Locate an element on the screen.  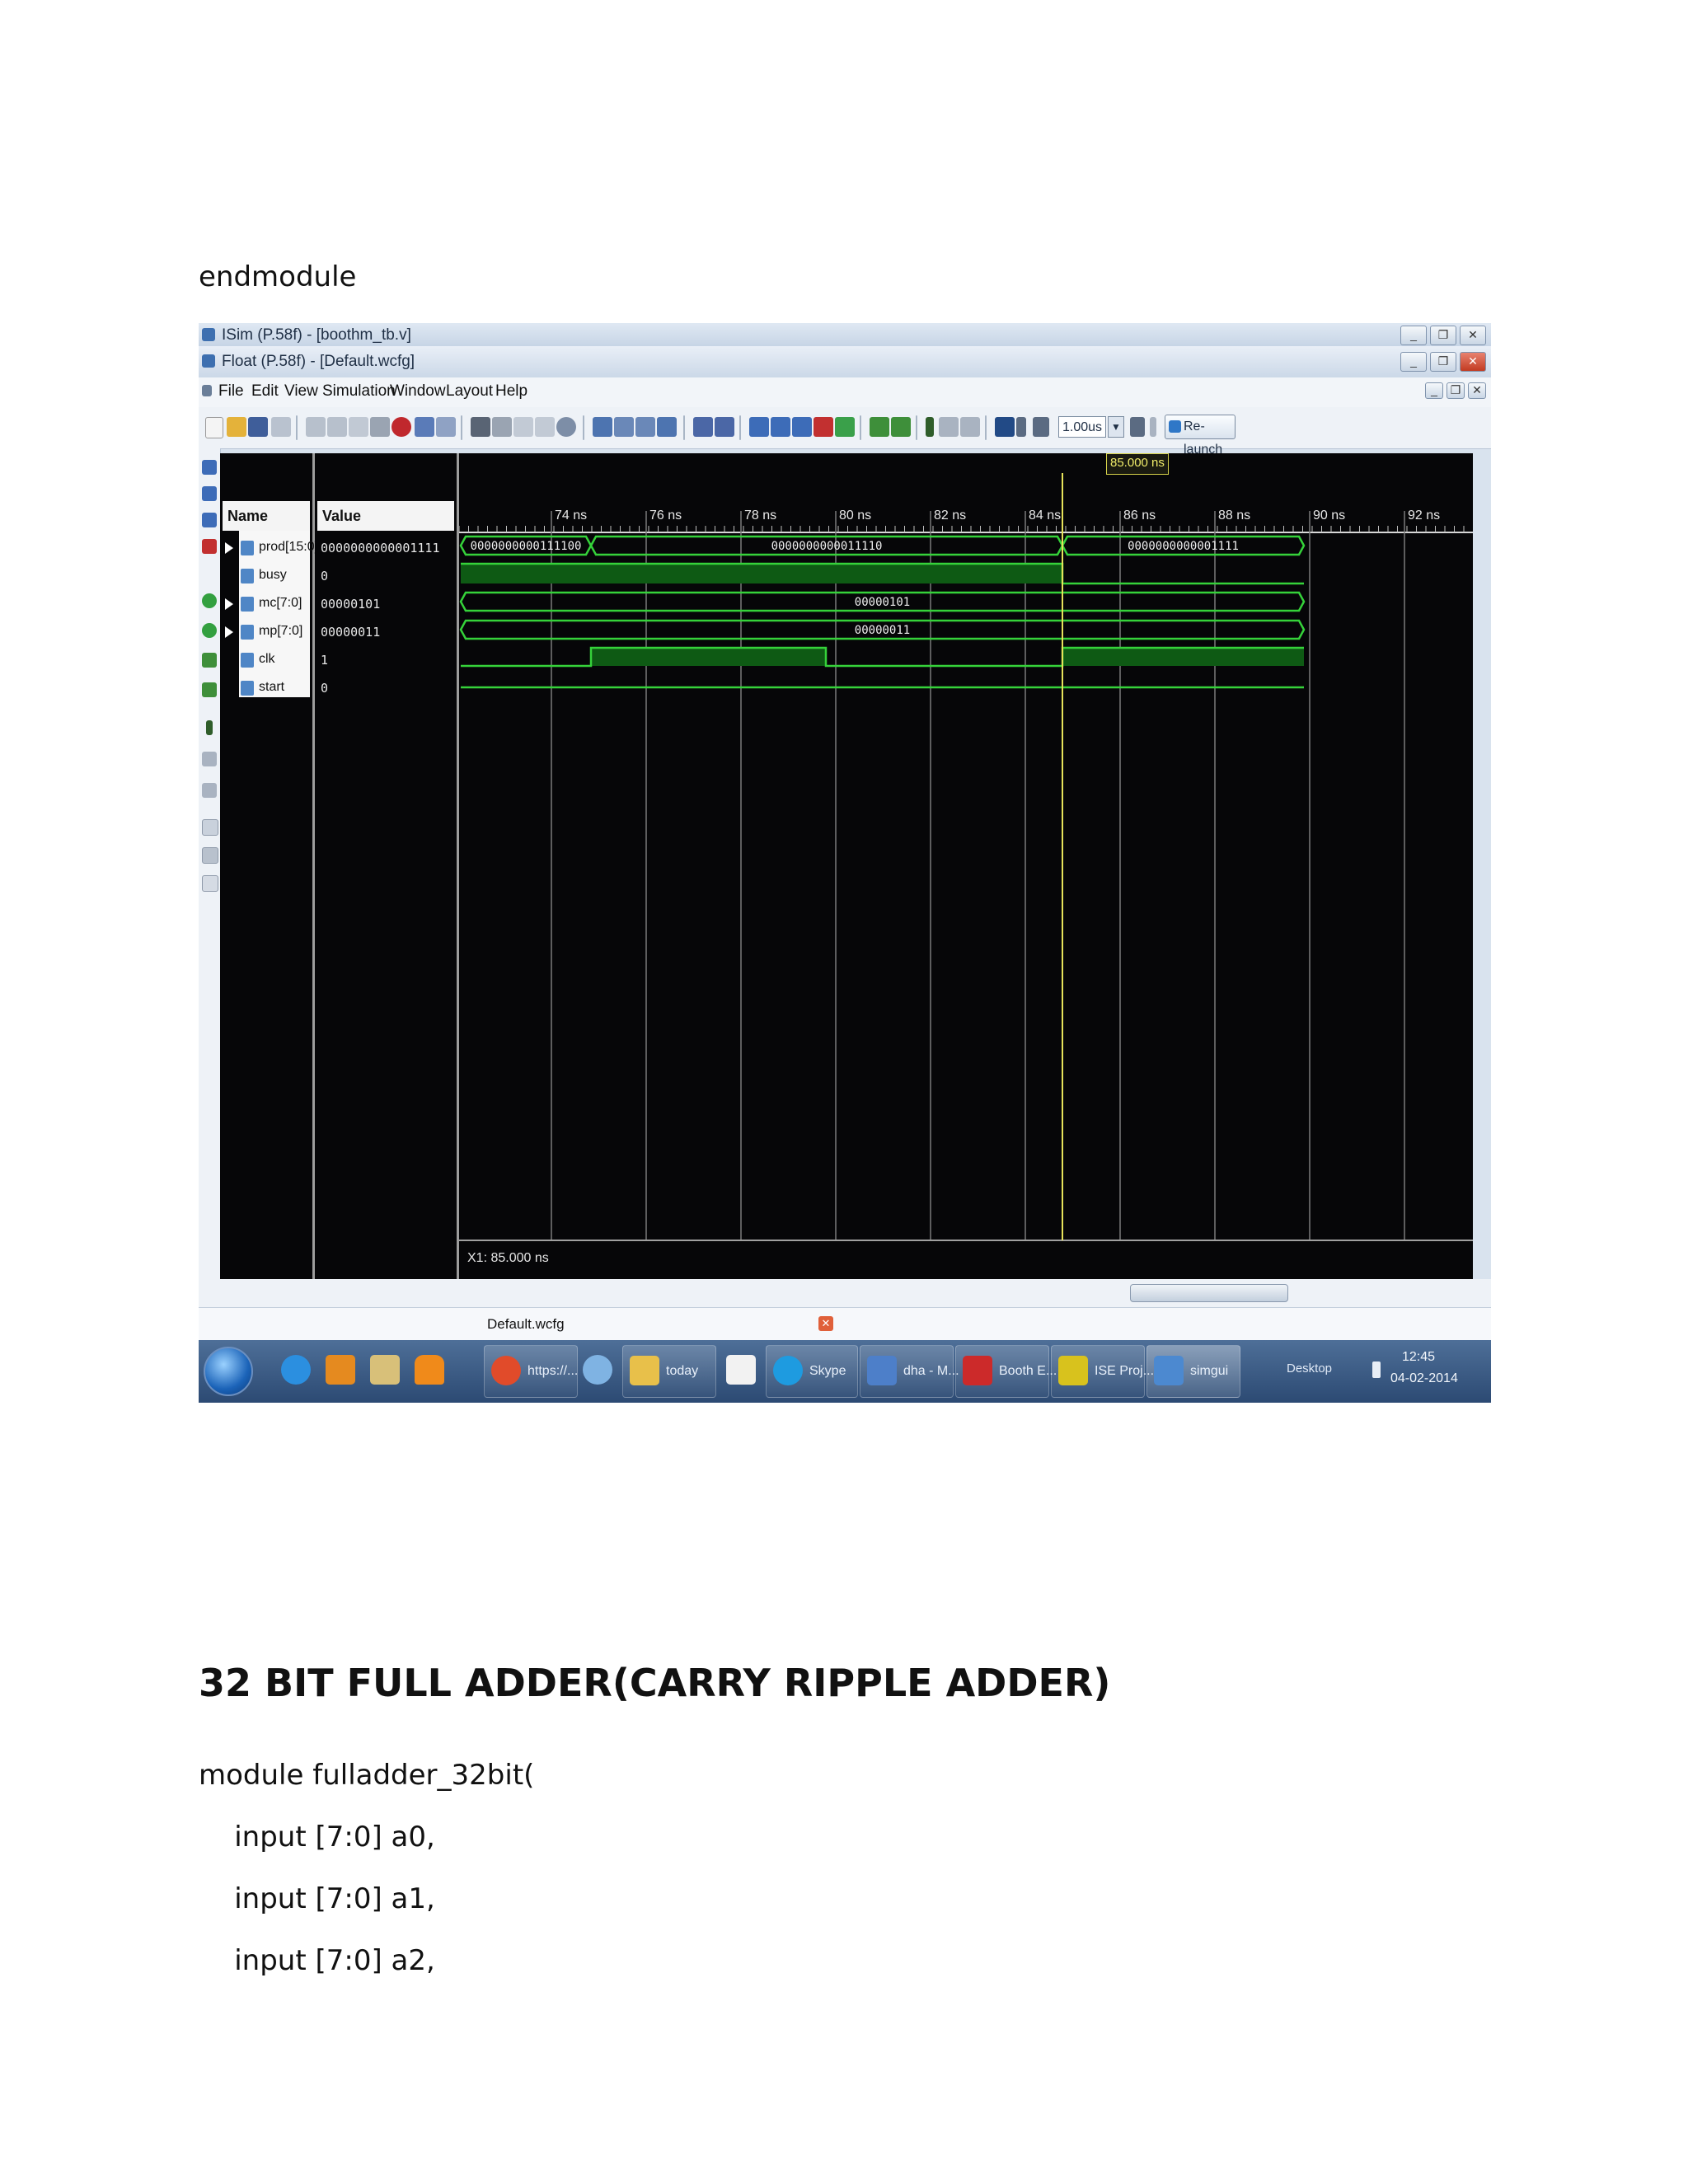
arrow-down-icon is located at coordinates (523, 427).